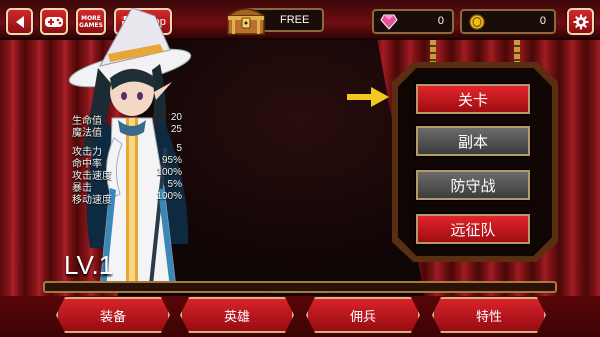  I want to click on gem-icon, so click(389, 22).